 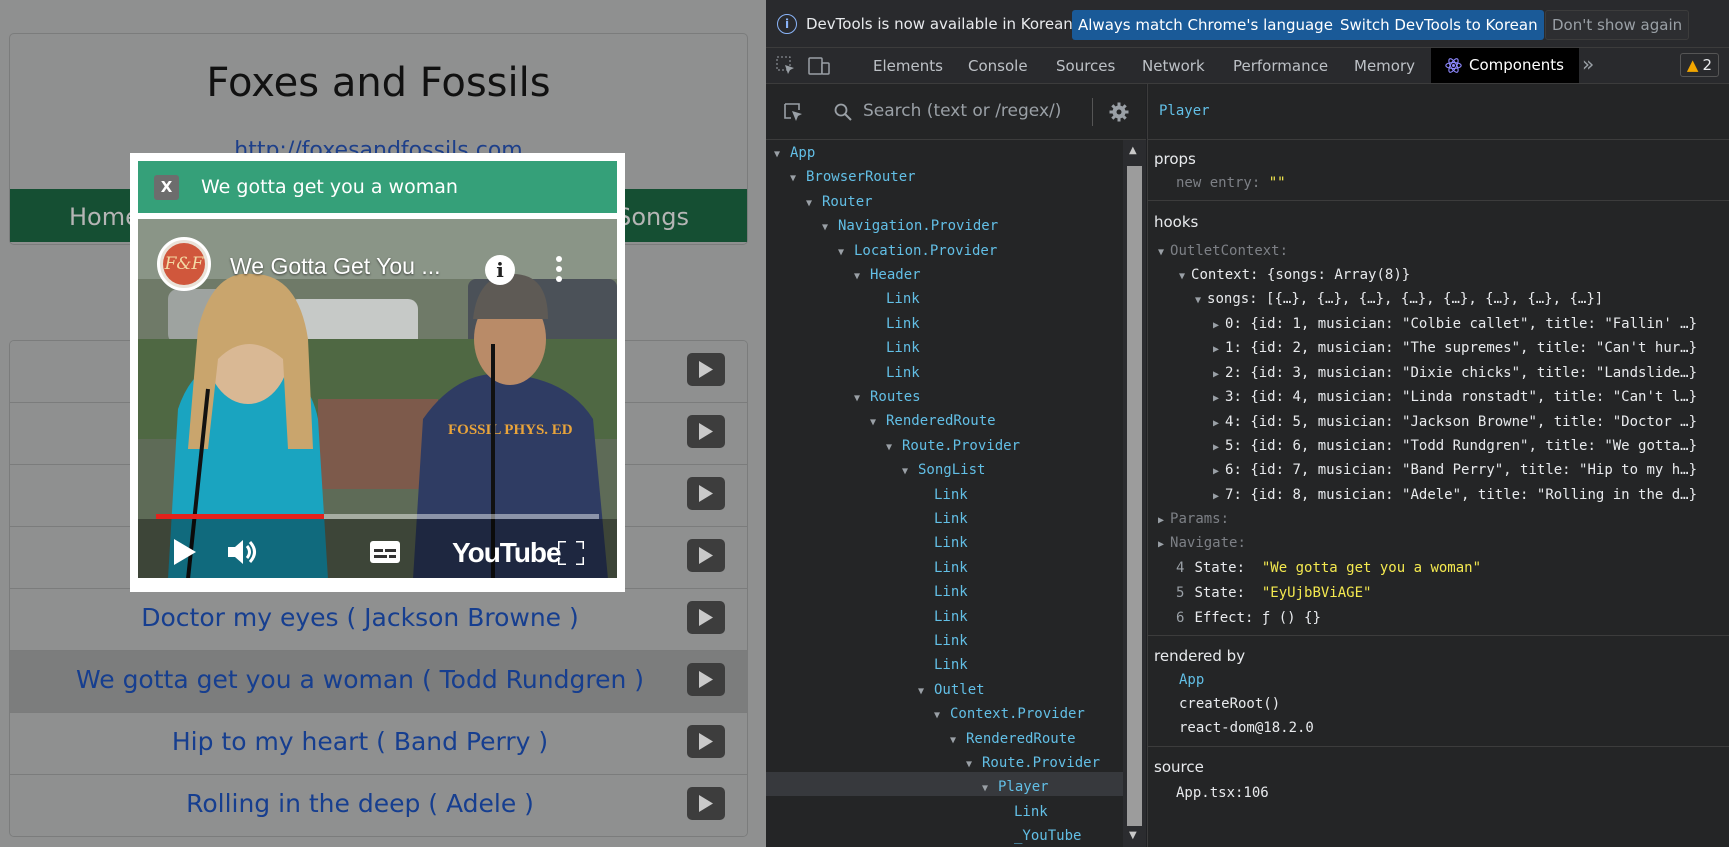 I want to click on tree-node: ▼ Navigation.Provider, so click(x=910, y=226).